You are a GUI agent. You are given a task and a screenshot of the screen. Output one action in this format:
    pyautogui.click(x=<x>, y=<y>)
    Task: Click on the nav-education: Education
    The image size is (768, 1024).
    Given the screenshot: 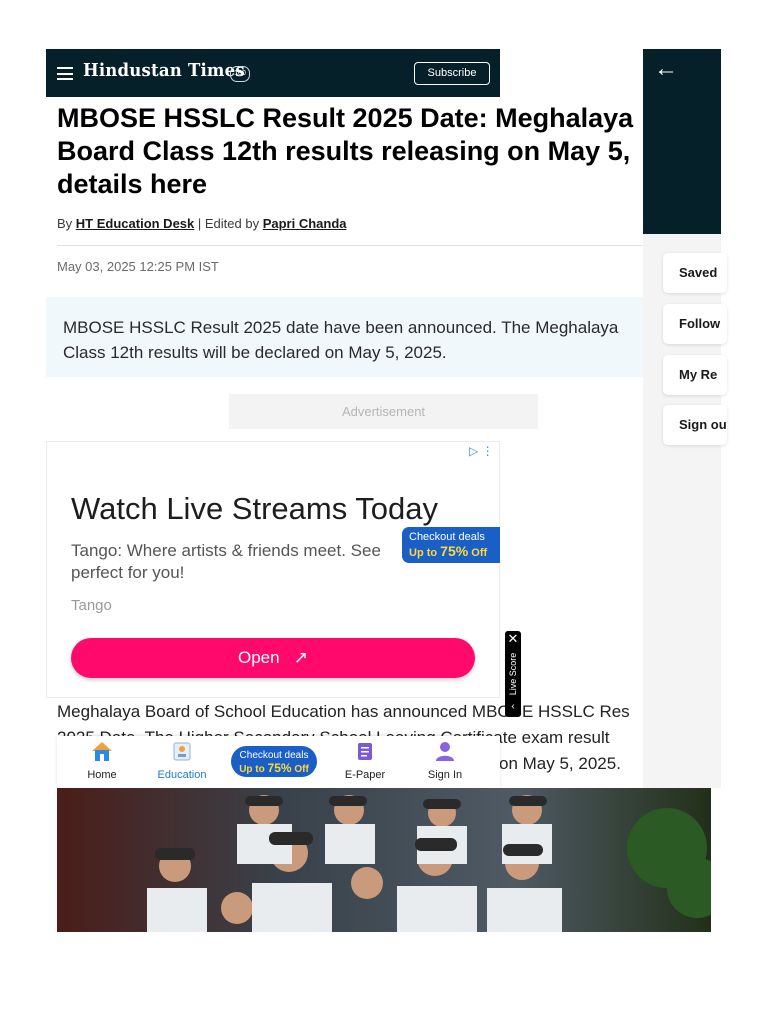 What is the action you would take?
    pyautogui.click(x=182, y=760)
    